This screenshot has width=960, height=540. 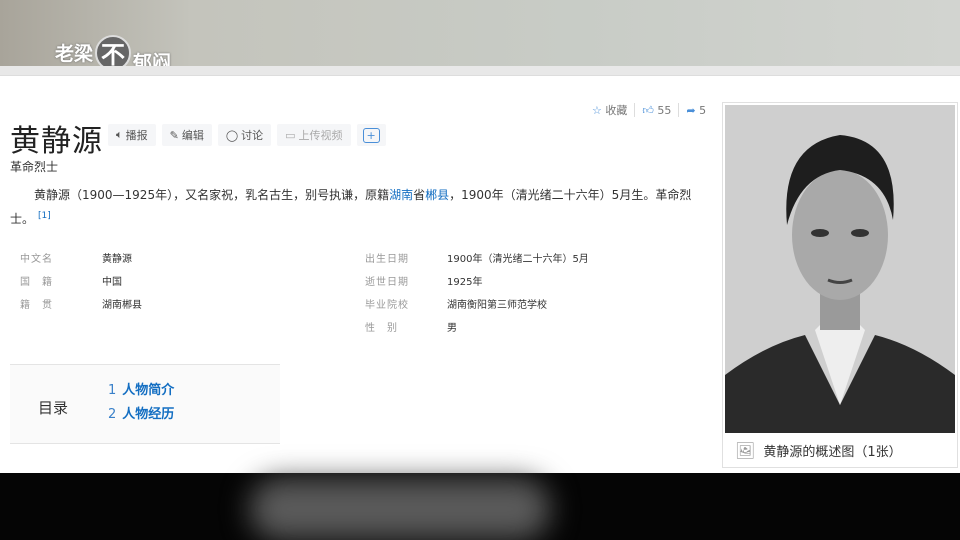 I want to click on speech-bubble-icon: ◯, so click(x=232, y=135).